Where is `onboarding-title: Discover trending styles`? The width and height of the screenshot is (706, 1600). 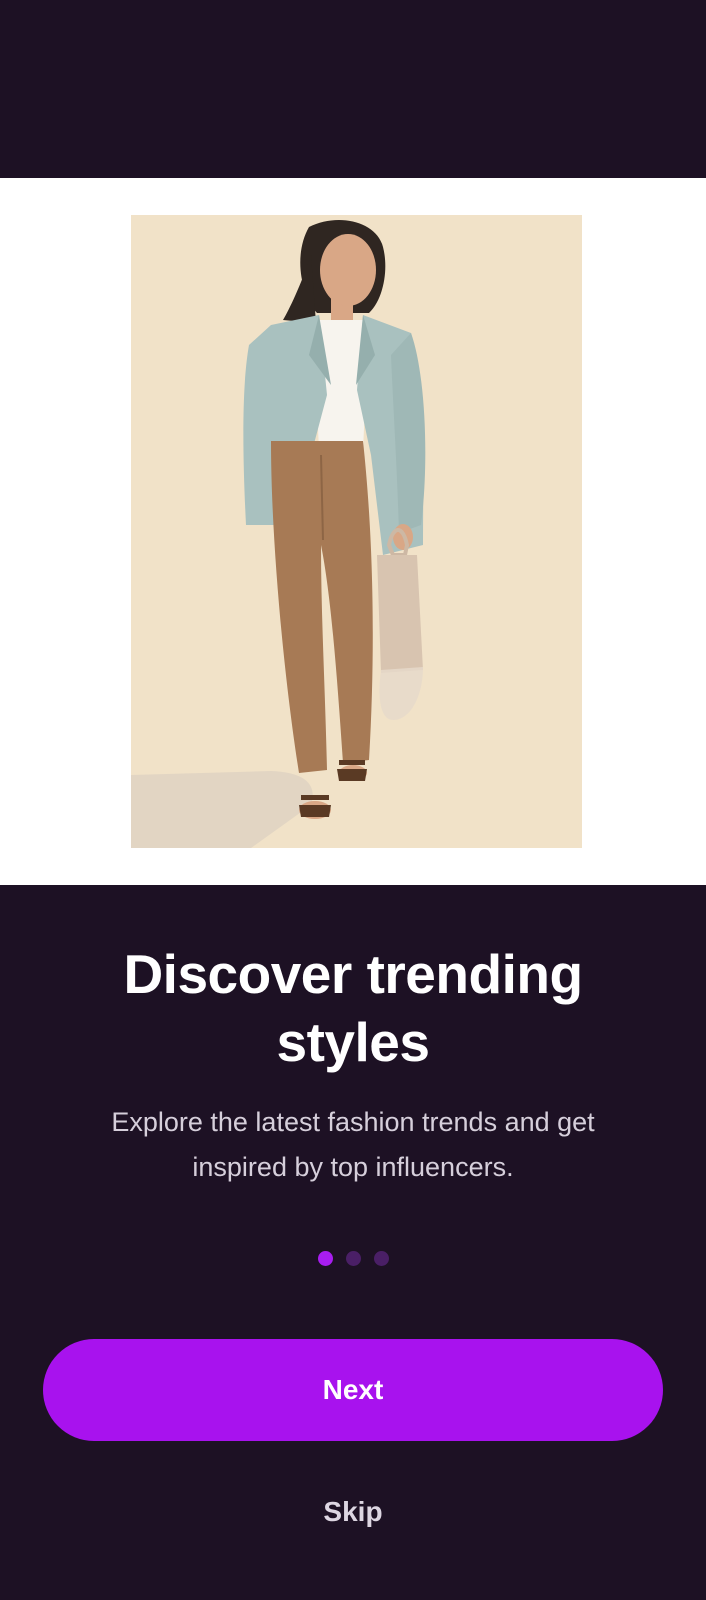 onboarding-title: Discover trending styles is located at coordinates (353, 1008).